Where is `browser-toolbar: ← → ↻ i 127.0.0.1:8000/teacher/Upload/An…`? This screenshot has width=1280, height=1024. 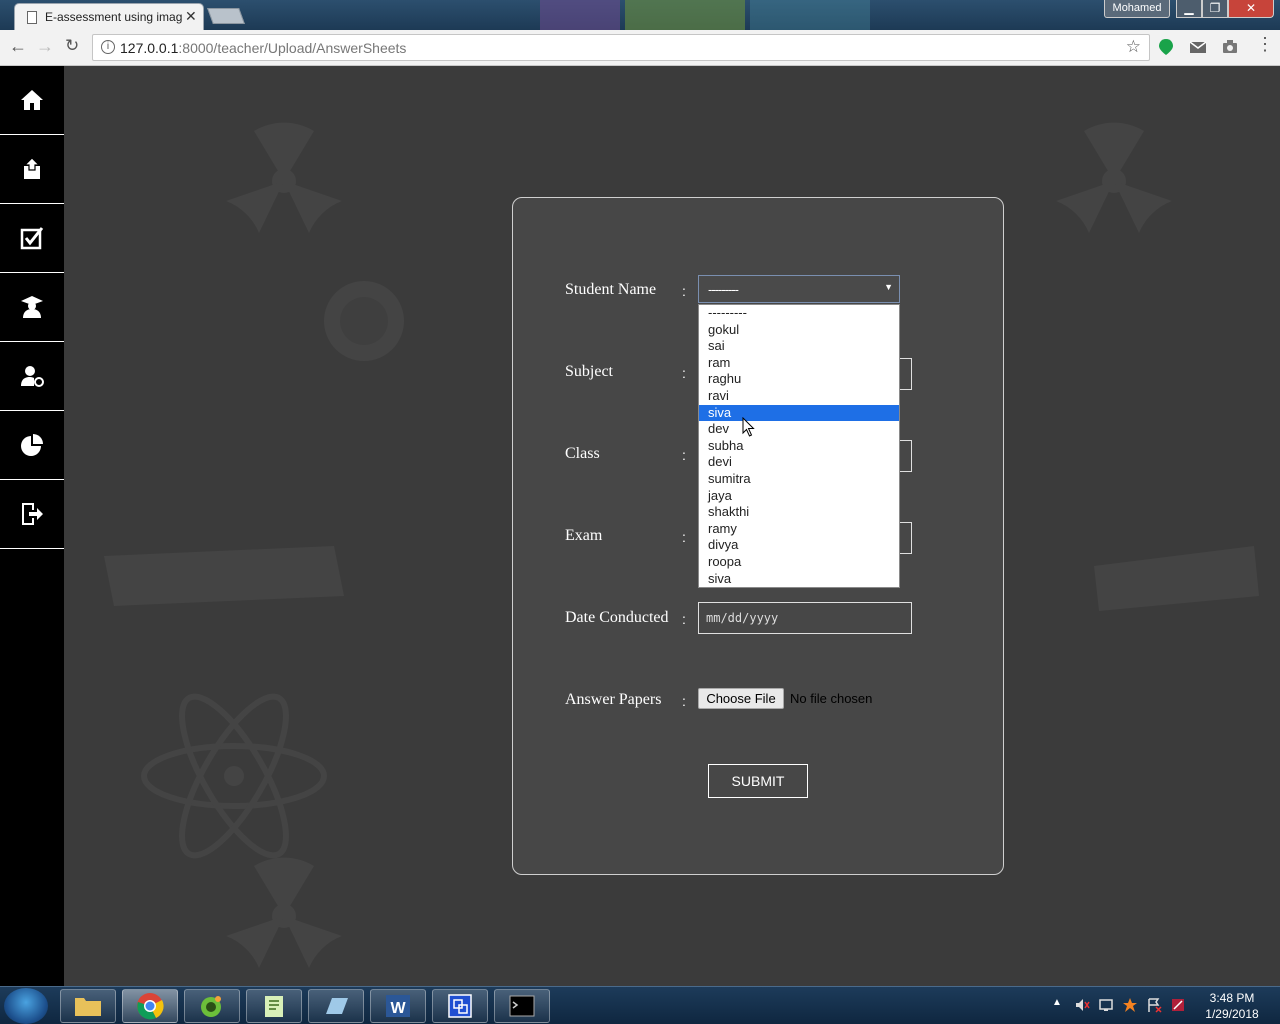 browser-toolbar: ← → ↻ i 127.0.0.1:8000/teacher/Upload/An… is located at coordinates (640, 48).